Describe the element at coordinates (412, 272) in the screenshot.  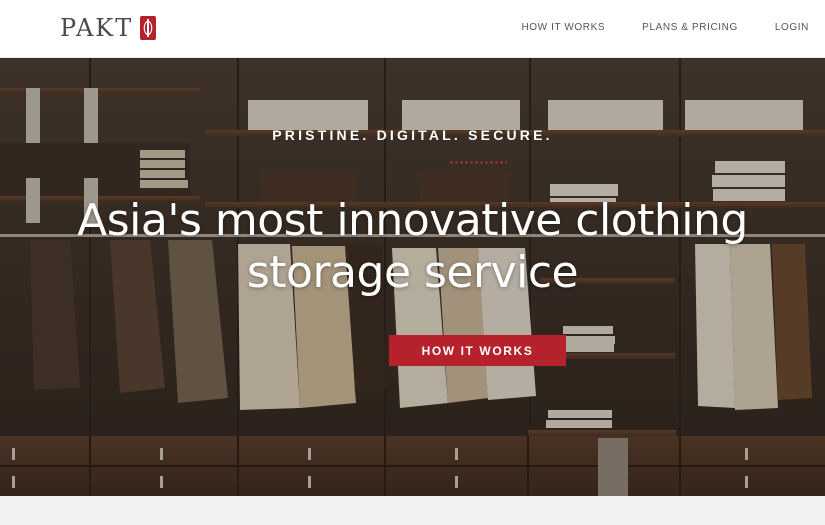
I see `headline-line-2: storage service` at that location.